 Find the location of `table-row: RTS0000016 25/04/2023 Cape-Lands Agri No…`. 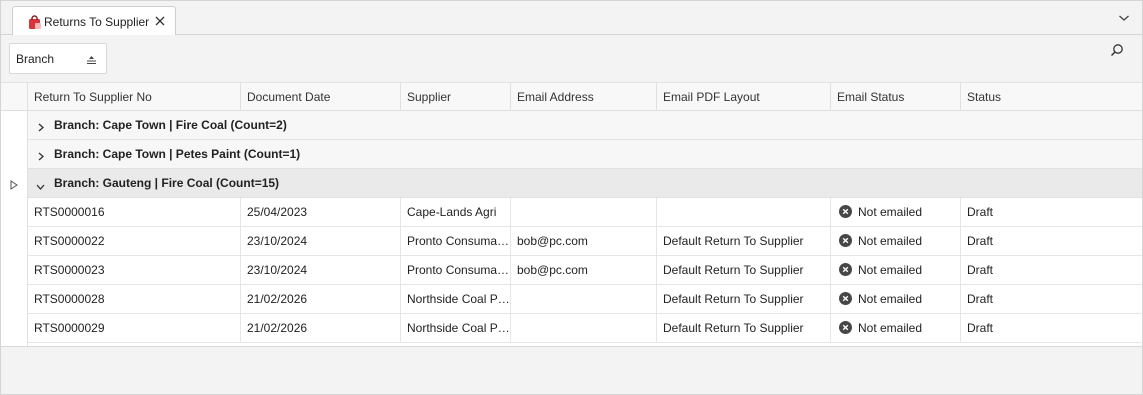

table-row: RTS0000016 25/04/2023 Cape-Lands Agri No… is located at coordinates (585, 212).